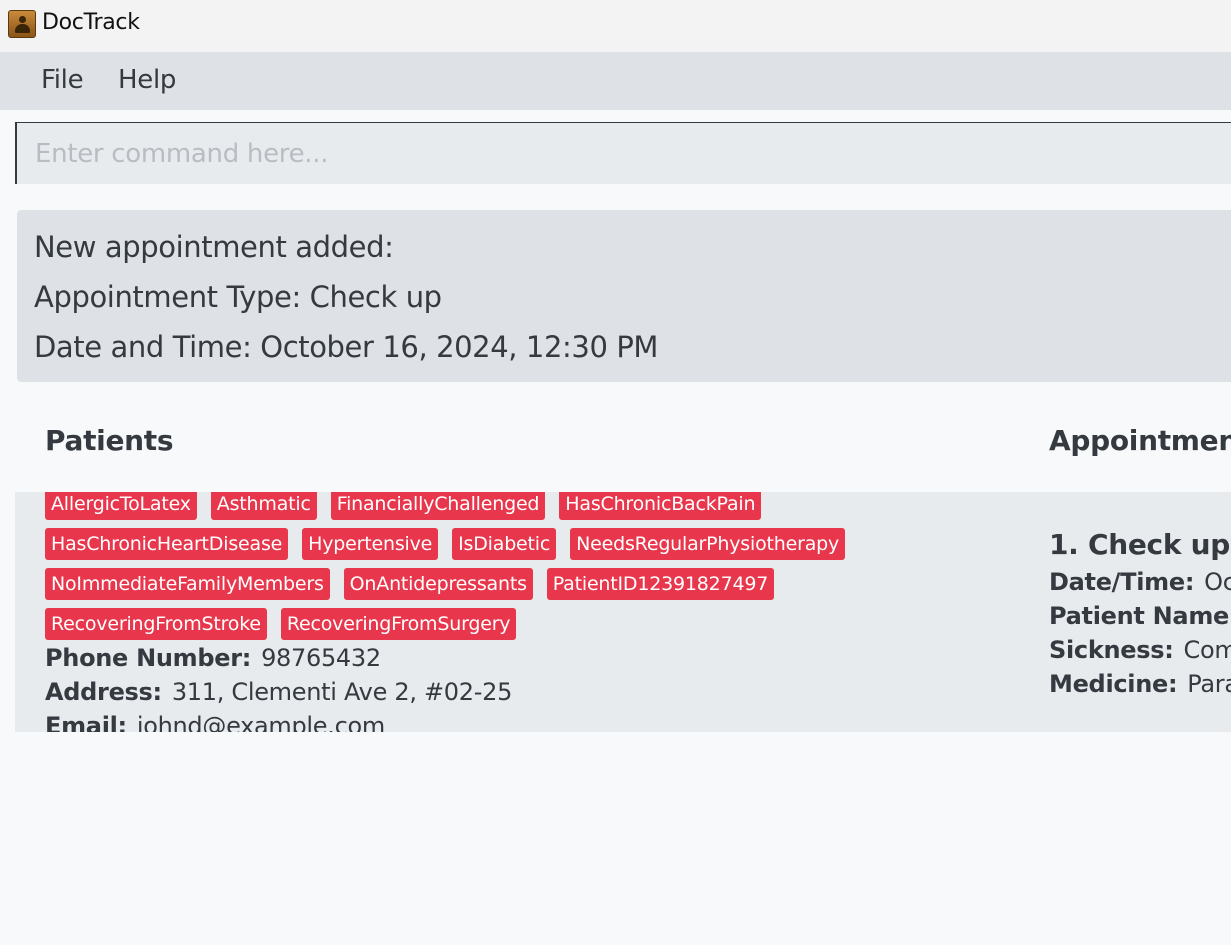 Image resolution: width=1231 pixels, height=945 pixels. I want to click on appointment-heading: 1. Check up, so click(1139, 544).